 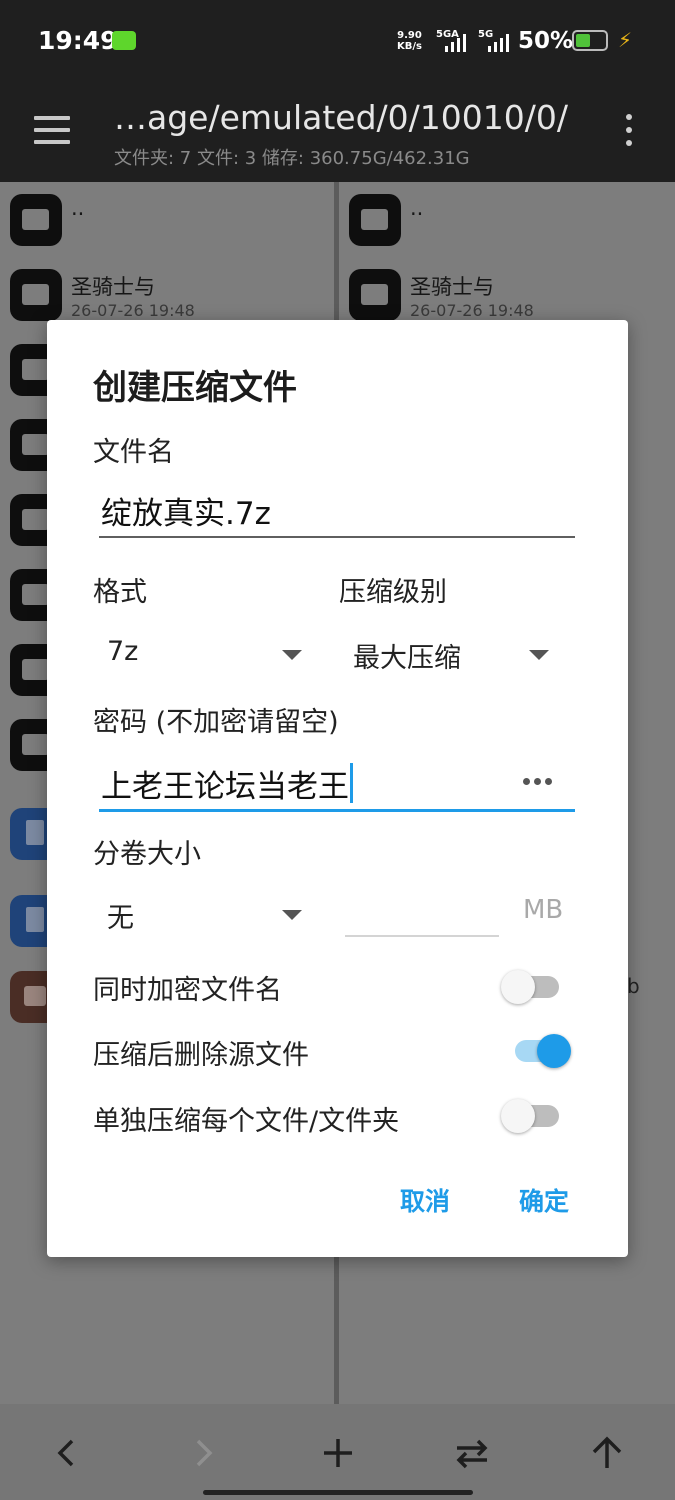 I want to click on forward-icon, so click(x=203, y=1453).